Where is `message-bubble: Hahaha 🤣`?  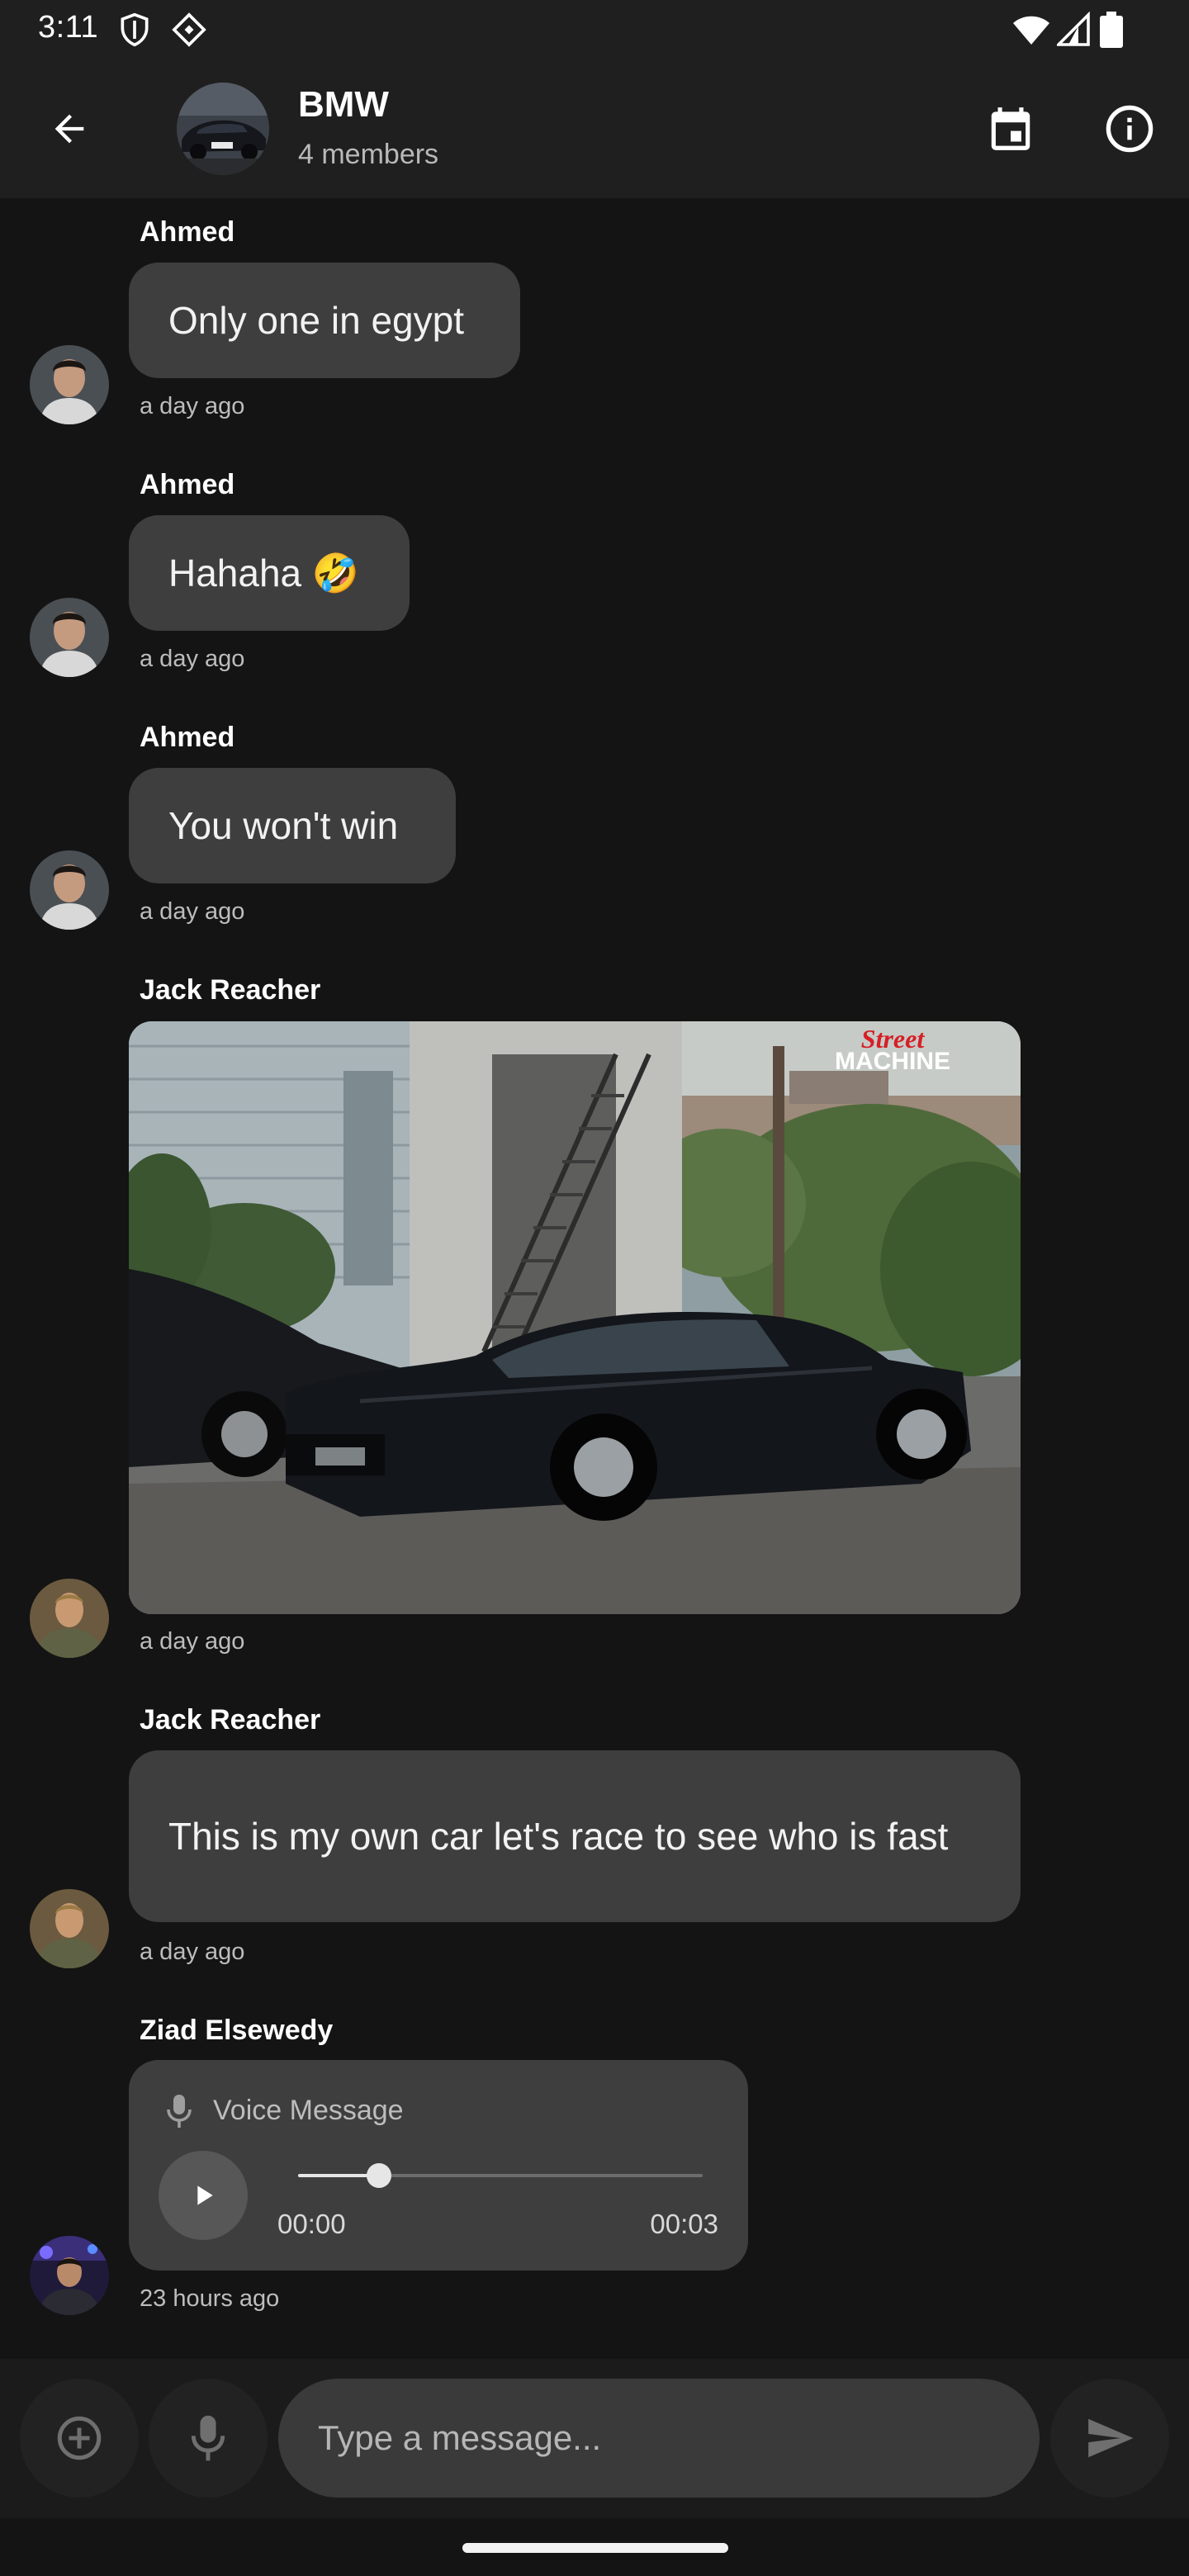 message-bubble: Hahaha 🤣 is located at coordinates (269, 573).